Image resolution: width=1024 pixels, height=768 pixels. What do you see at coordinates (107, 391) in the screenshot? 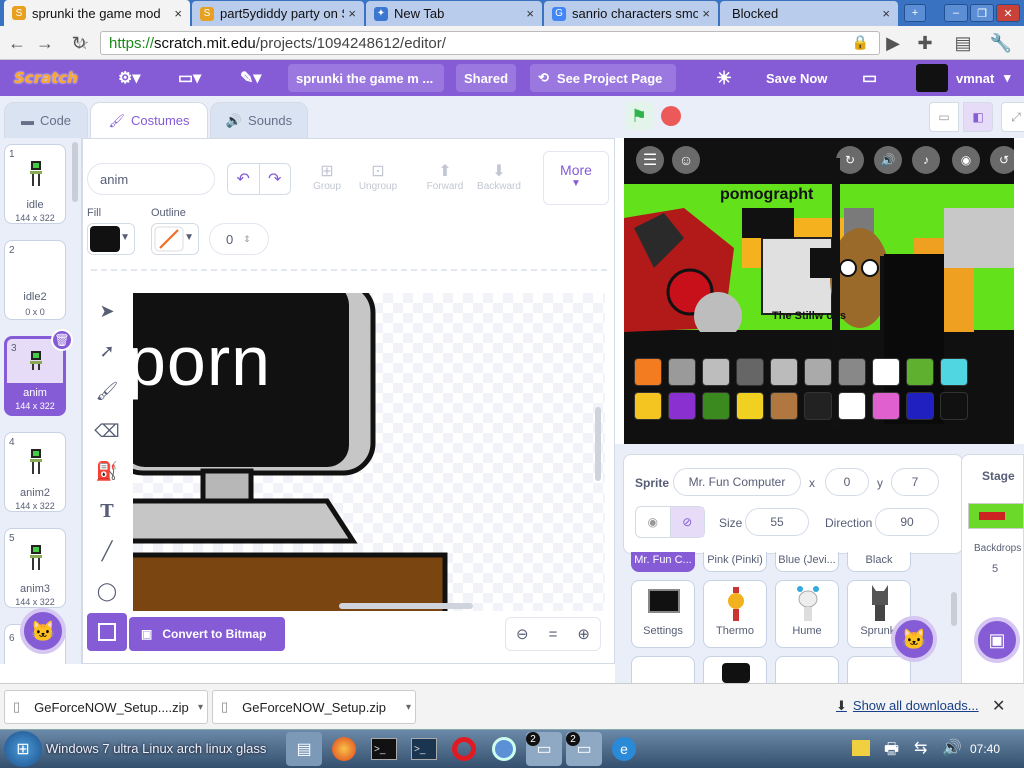
I see `brush-tool-icon: 🖌` at bounding box center [107, 391].